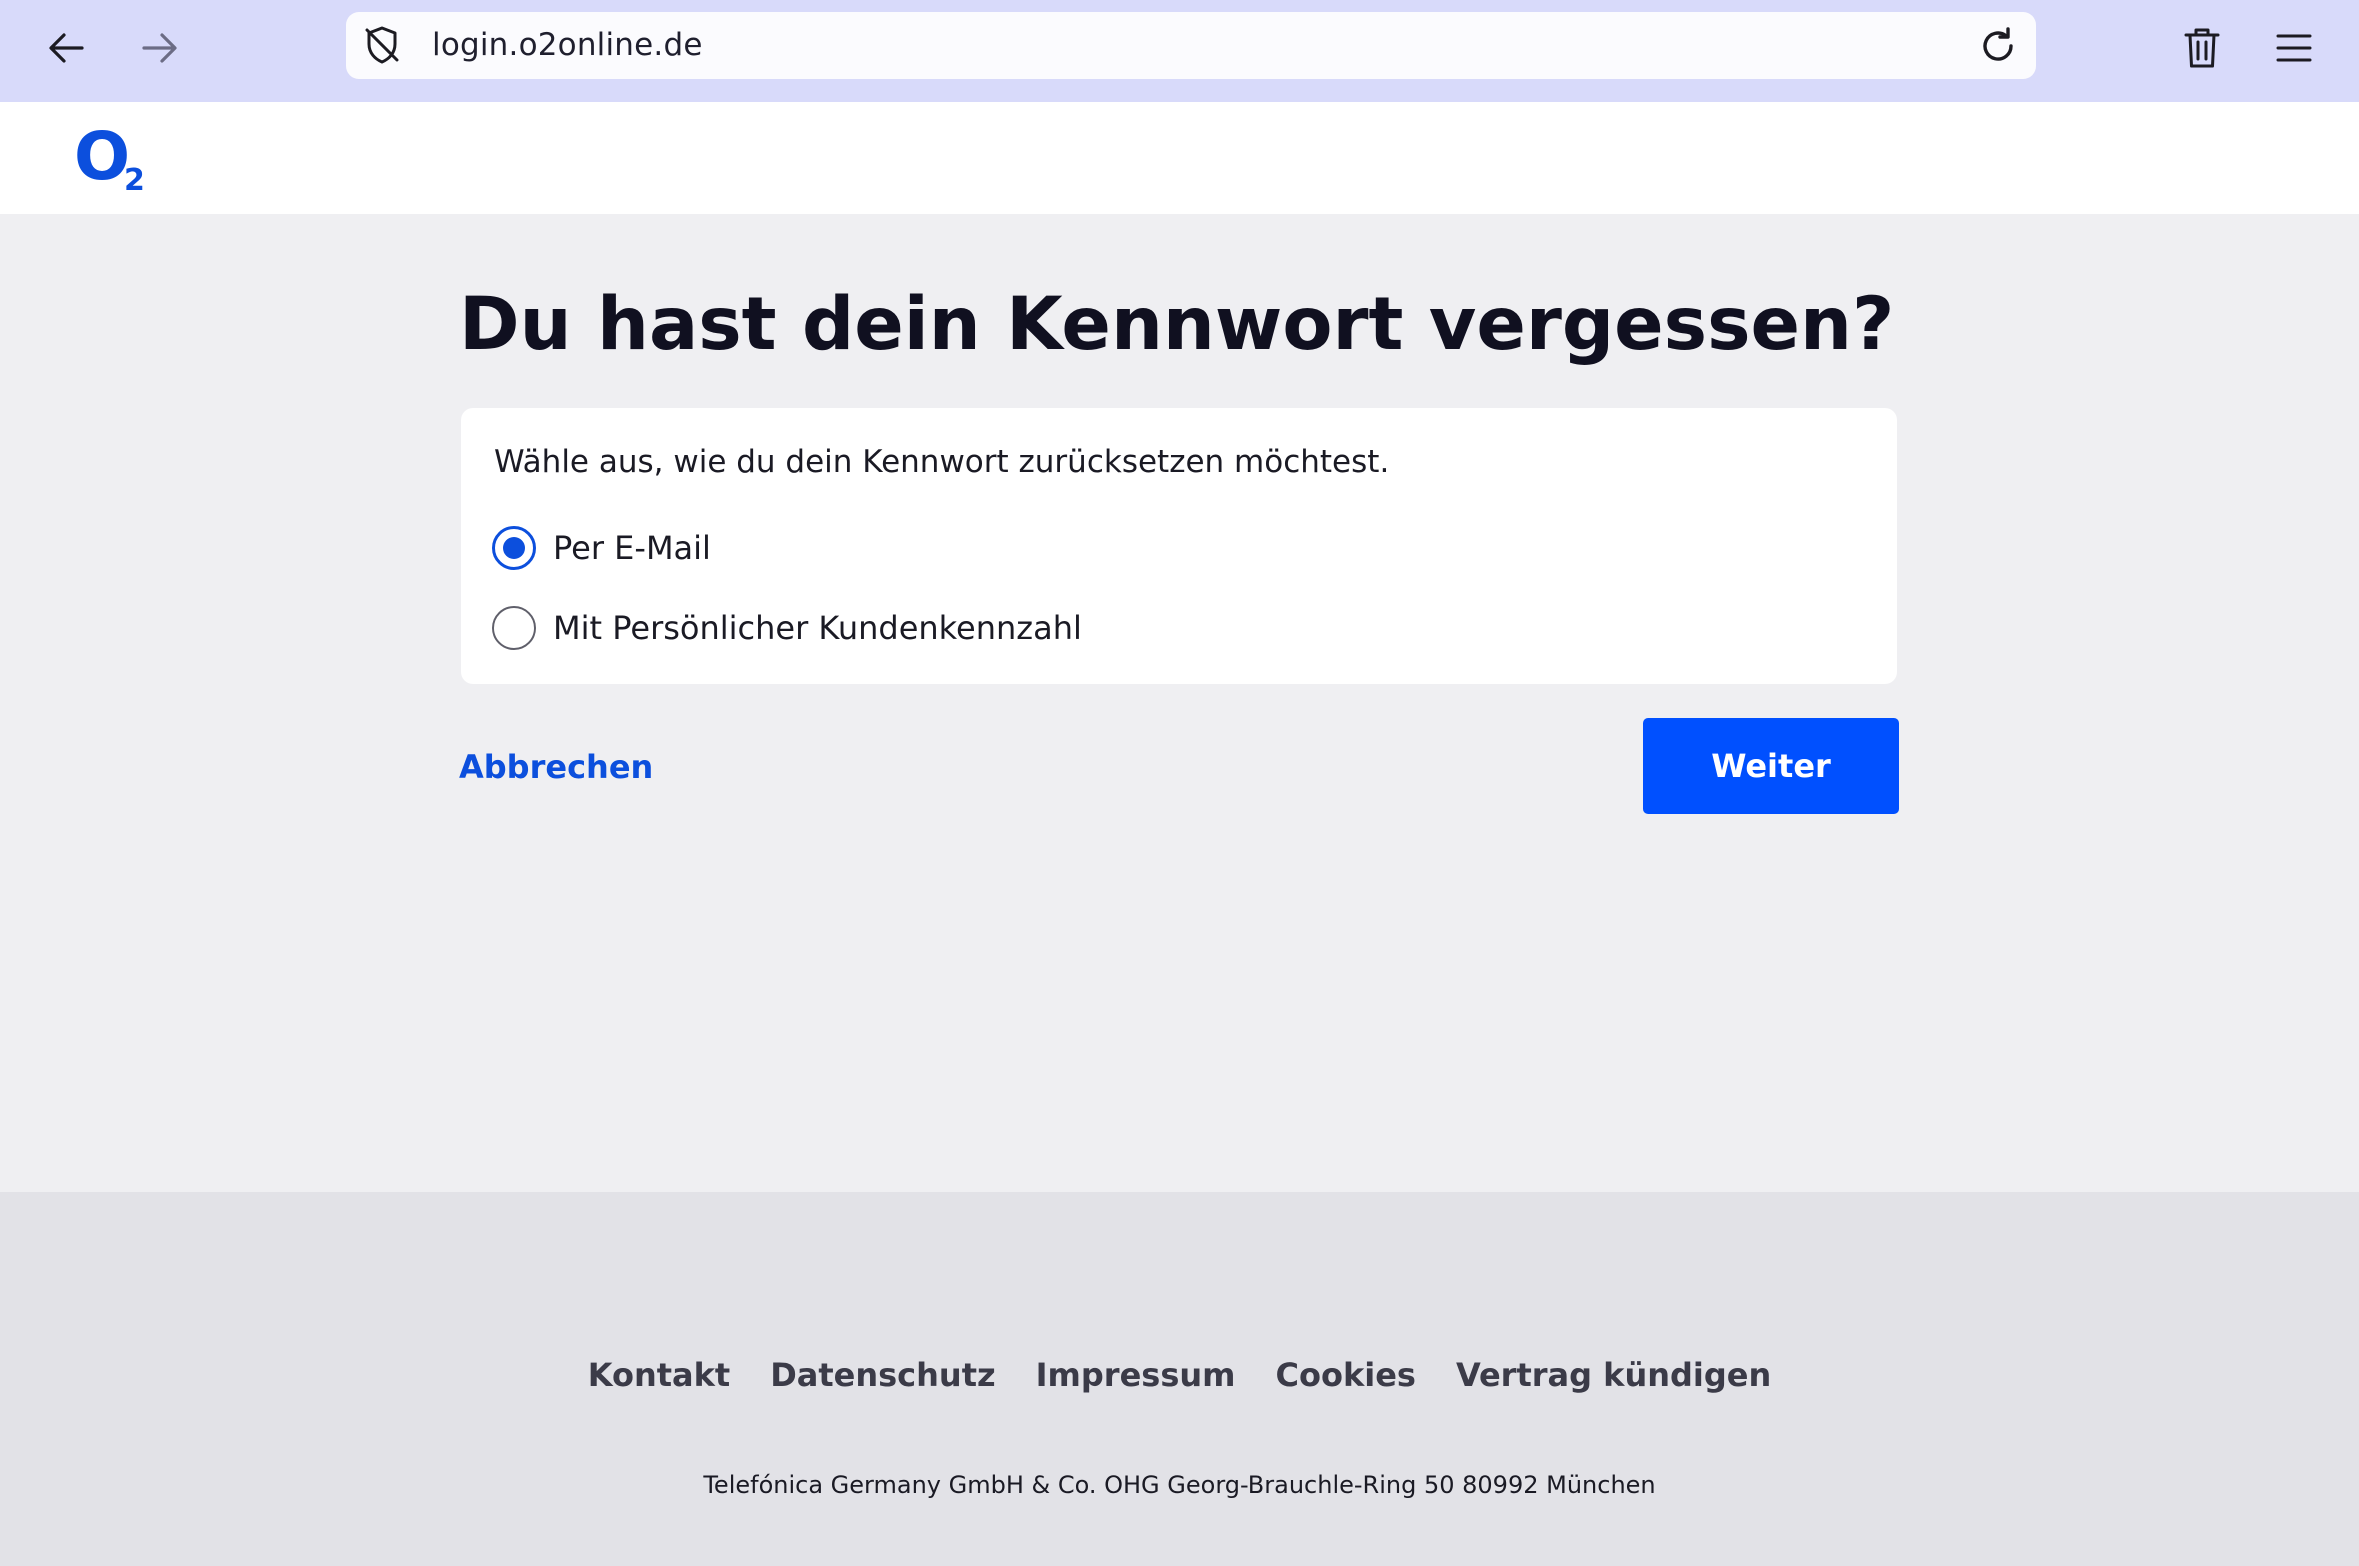  Describe the element at coordinates (632, 548) in the screenshot. I see `option-email-label: Per E-Mail` at that location.